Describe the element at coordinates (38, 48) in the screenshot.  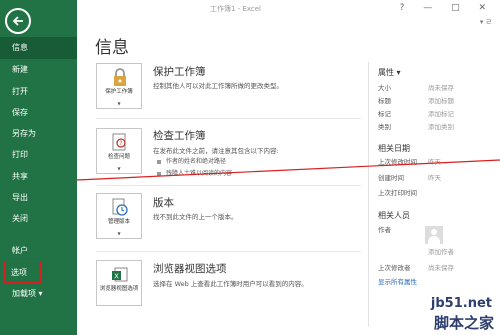
I see `sidebar-item-info: 信息` at that location.